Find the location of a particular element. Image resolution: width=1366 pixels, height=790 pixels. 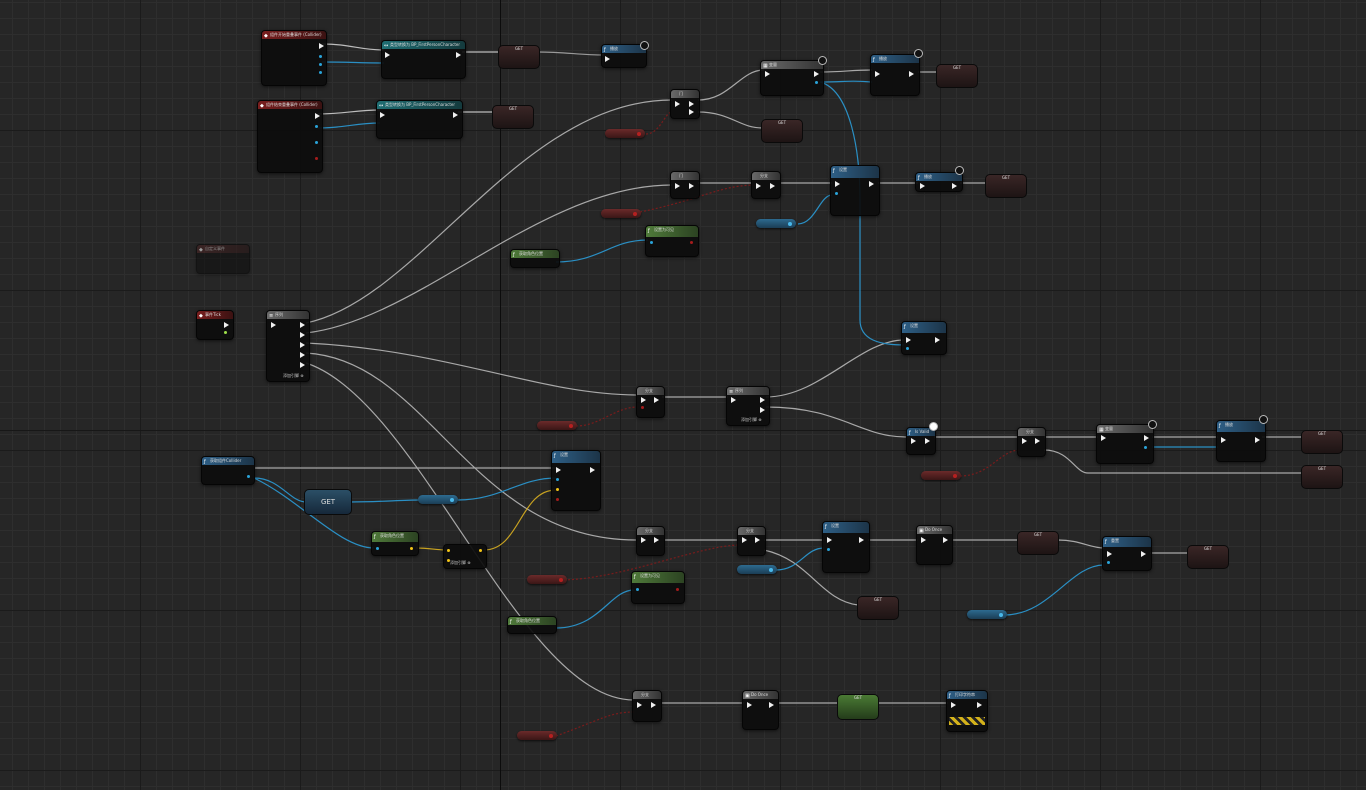

set-node-5: ƒ 重置 is located at coordinates (1127, 553).